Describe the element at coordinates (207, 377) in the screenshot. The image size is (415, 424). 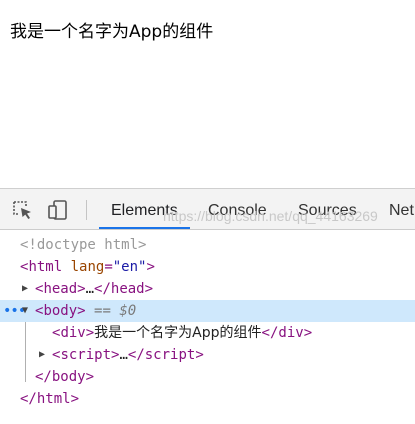
I see `dom-node-body-close: </body>` at that location.